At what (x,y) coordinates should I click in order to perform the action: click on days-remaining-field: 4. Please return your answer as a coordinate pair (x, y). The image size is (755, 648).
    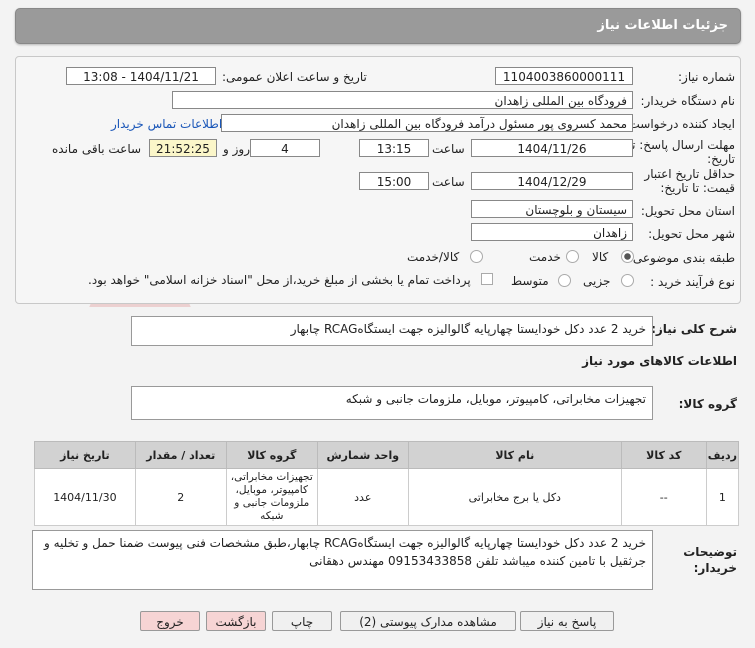
    Looking at the image, I should click on (285, 148).